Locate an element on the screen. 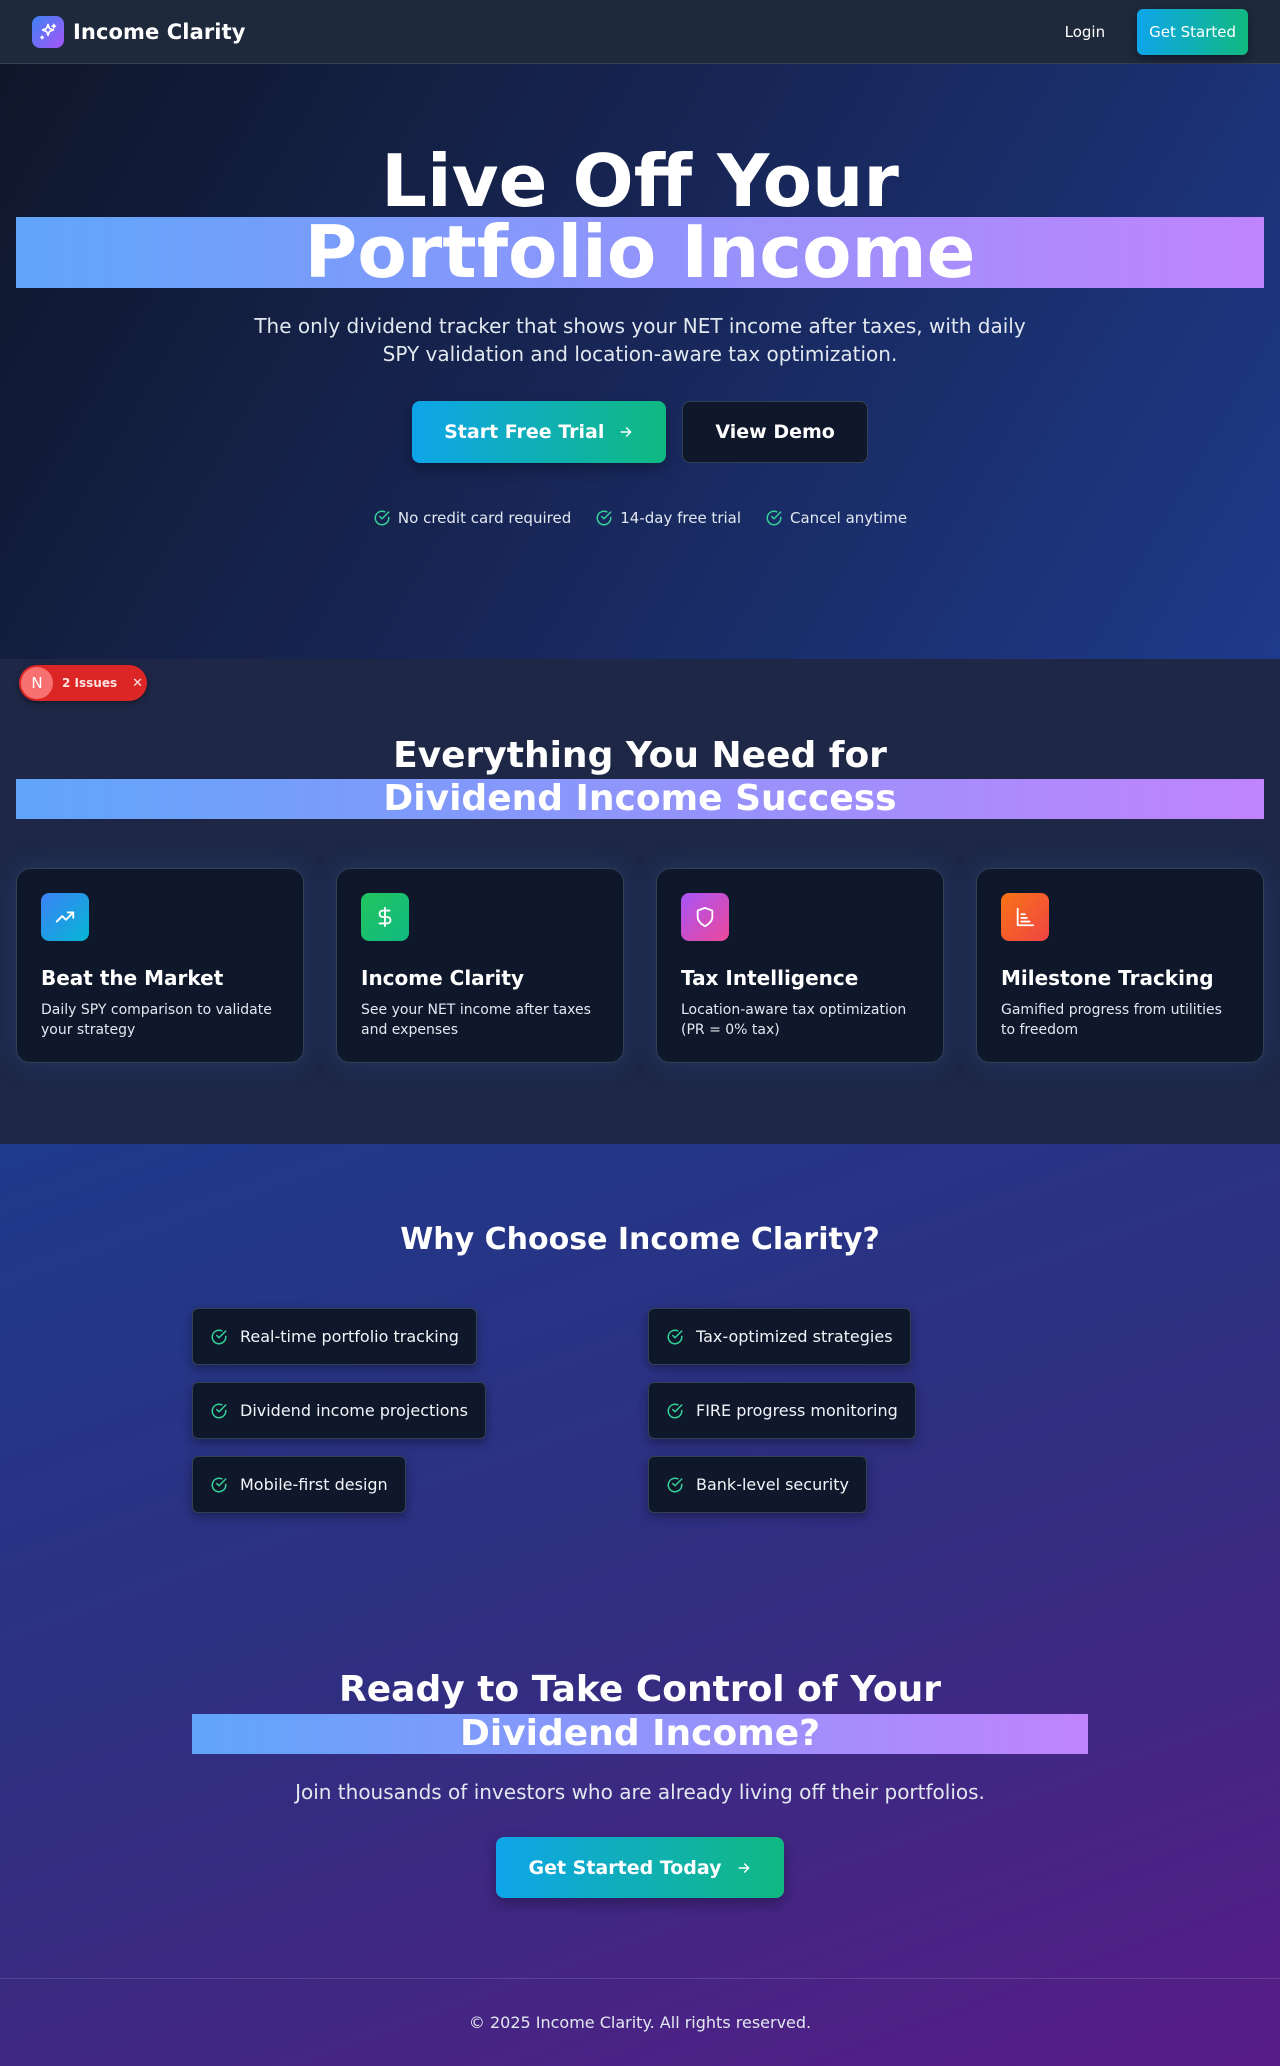 This screenshot has height=2066, width=1280. close-icon: ✕ is located at coordinates (137, 683).